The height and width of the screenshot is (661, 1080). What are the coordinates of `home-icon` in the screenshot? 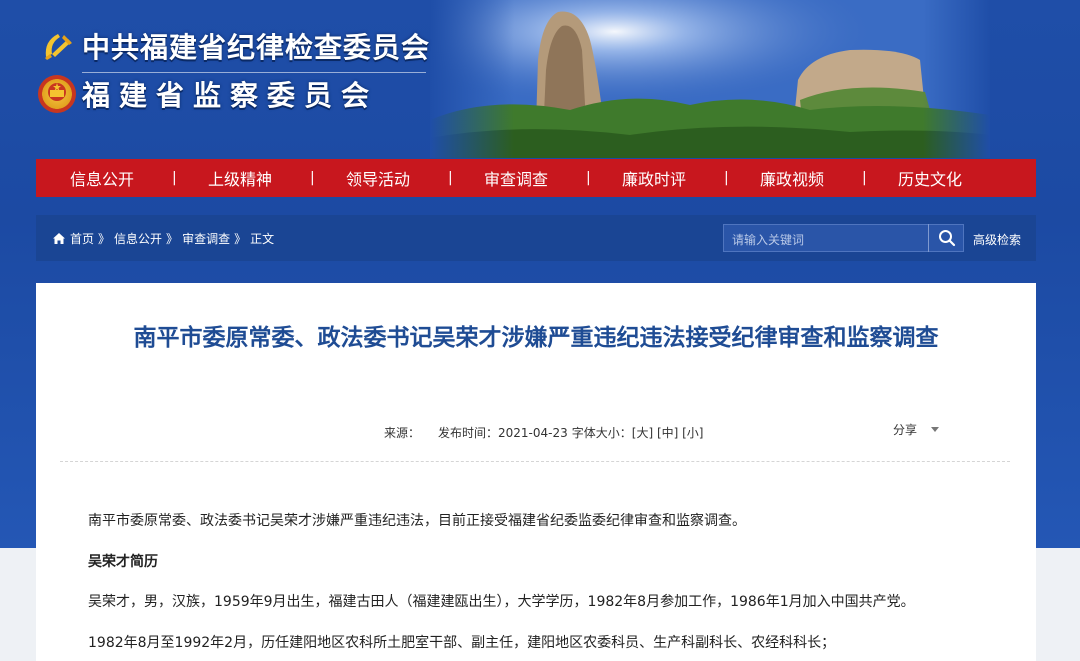 It's located at (59, 238).